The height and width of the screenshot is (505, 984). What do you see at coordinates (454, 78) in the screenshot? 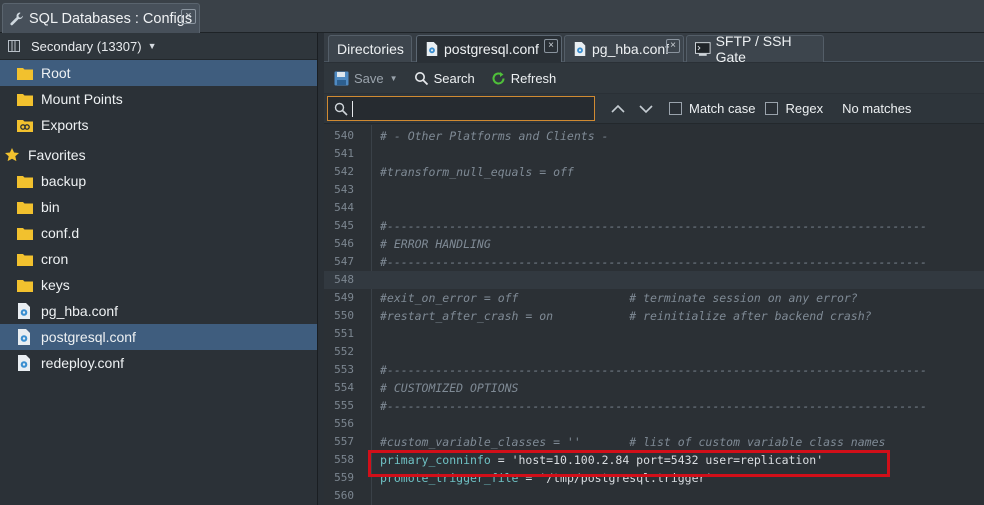
I see `search-label: Search` at bounding box center [454, 78].